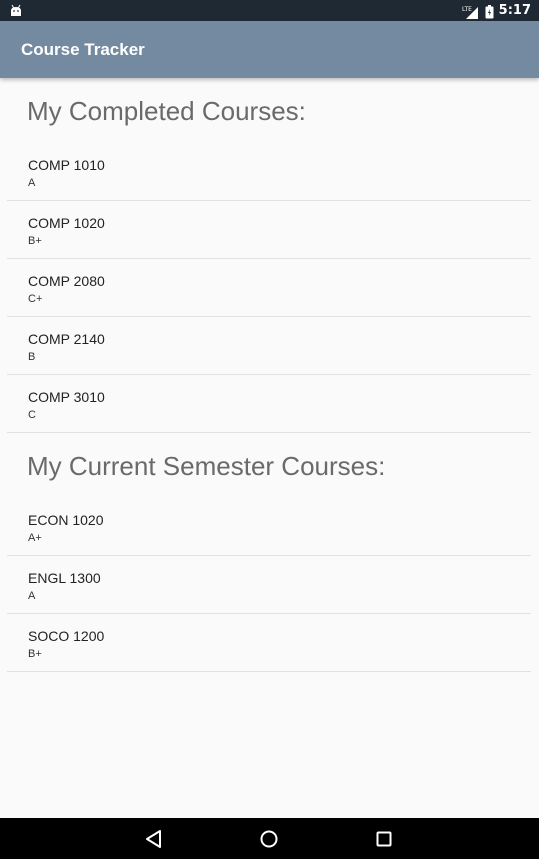  I want to click on recents-icon, so click(384, 839).